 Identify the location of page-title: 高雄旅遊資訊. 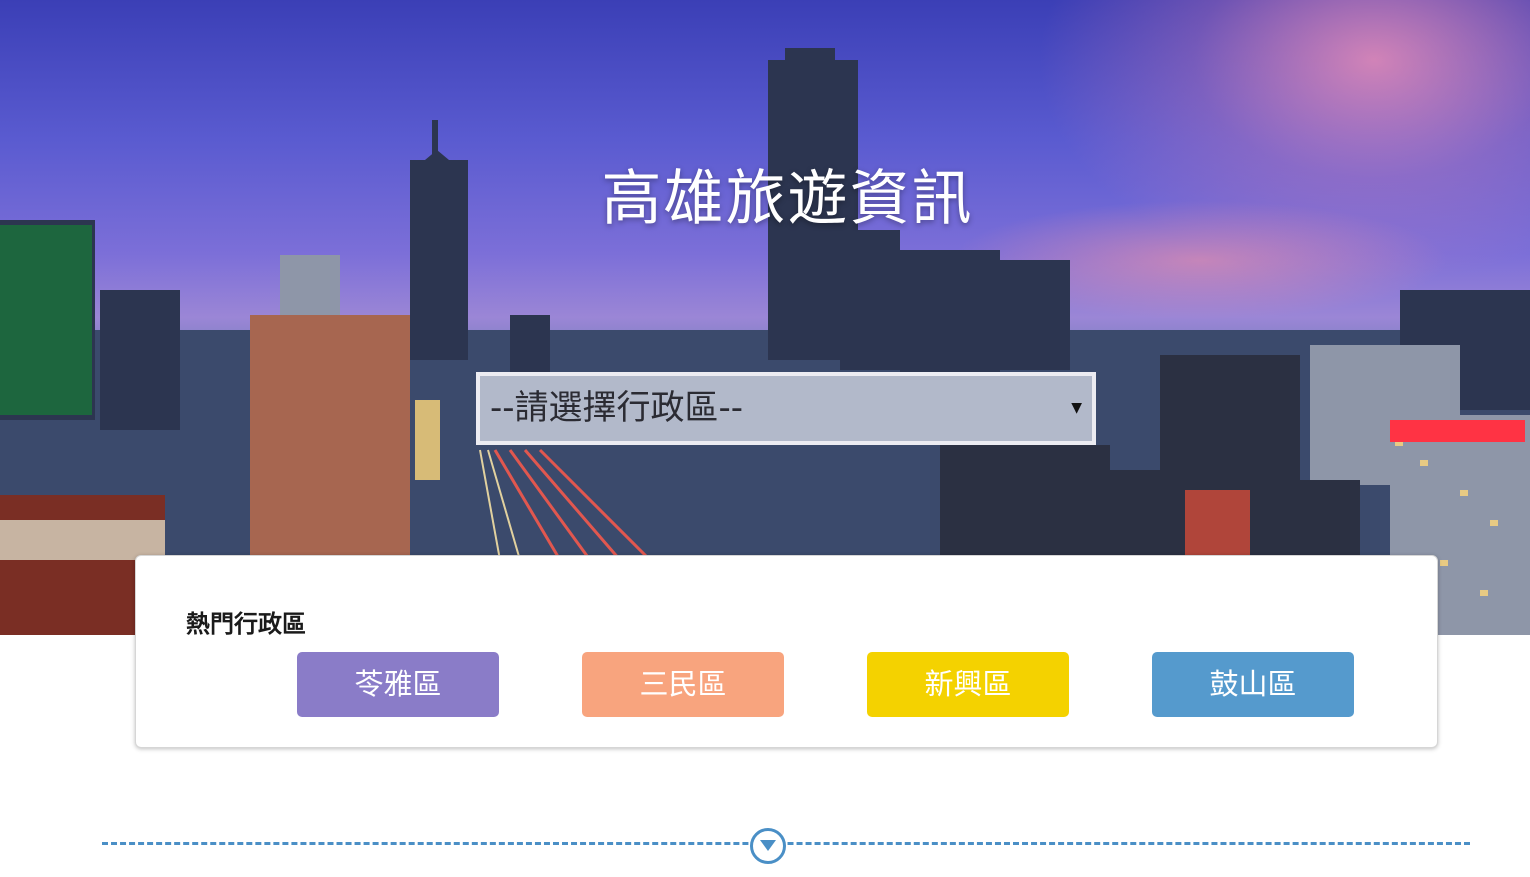
(787, 199).